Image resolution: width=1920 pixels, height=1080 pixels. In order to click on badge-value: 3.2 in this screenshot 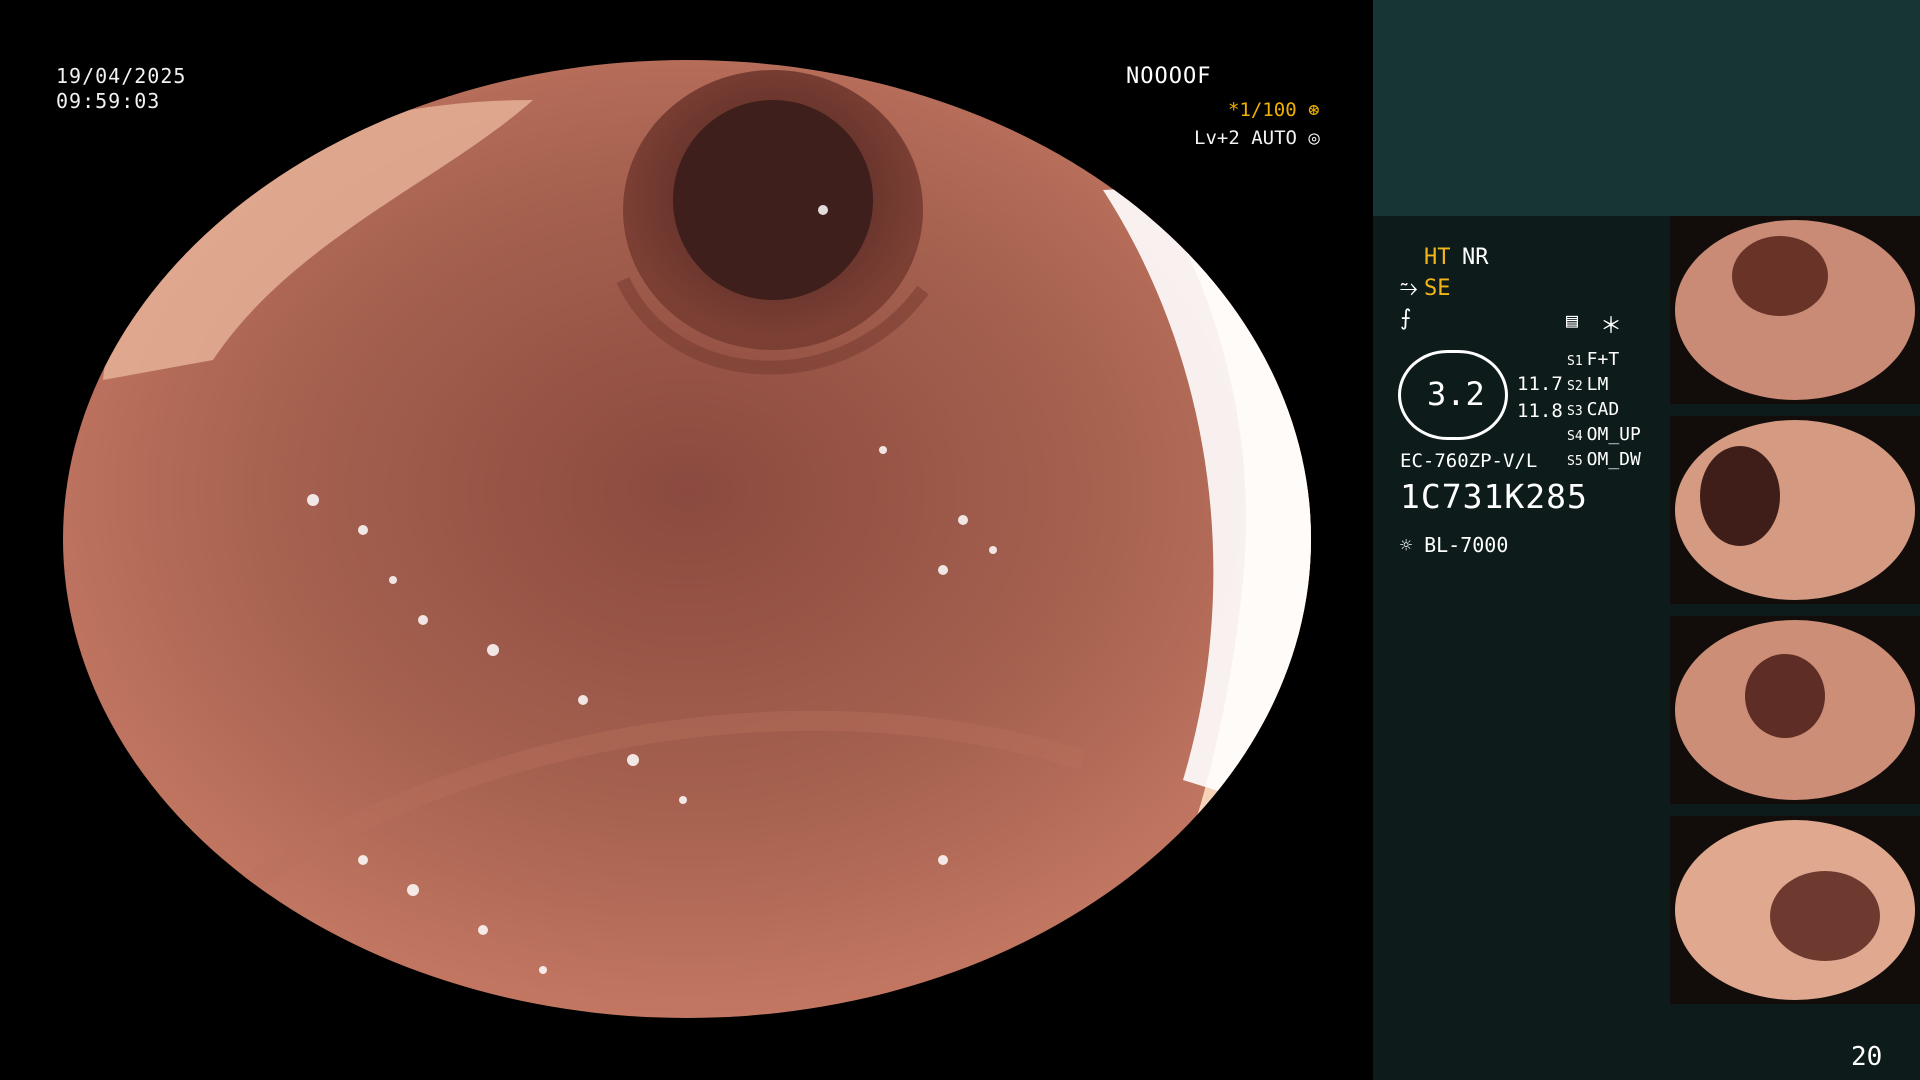, I will do `click(1456, 394)`.